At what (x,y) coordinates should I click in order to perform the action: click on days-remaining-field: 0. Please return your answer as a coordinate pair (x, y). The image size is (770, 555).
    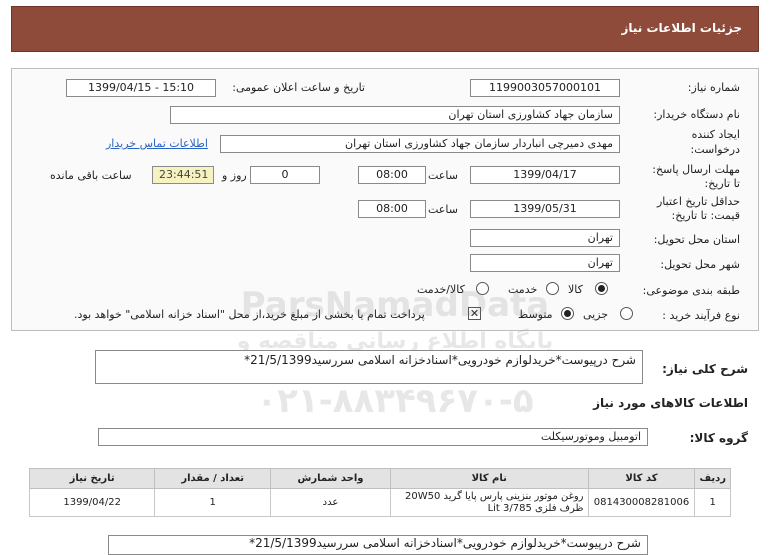
    Looking at the image, I should click on (285, 175).